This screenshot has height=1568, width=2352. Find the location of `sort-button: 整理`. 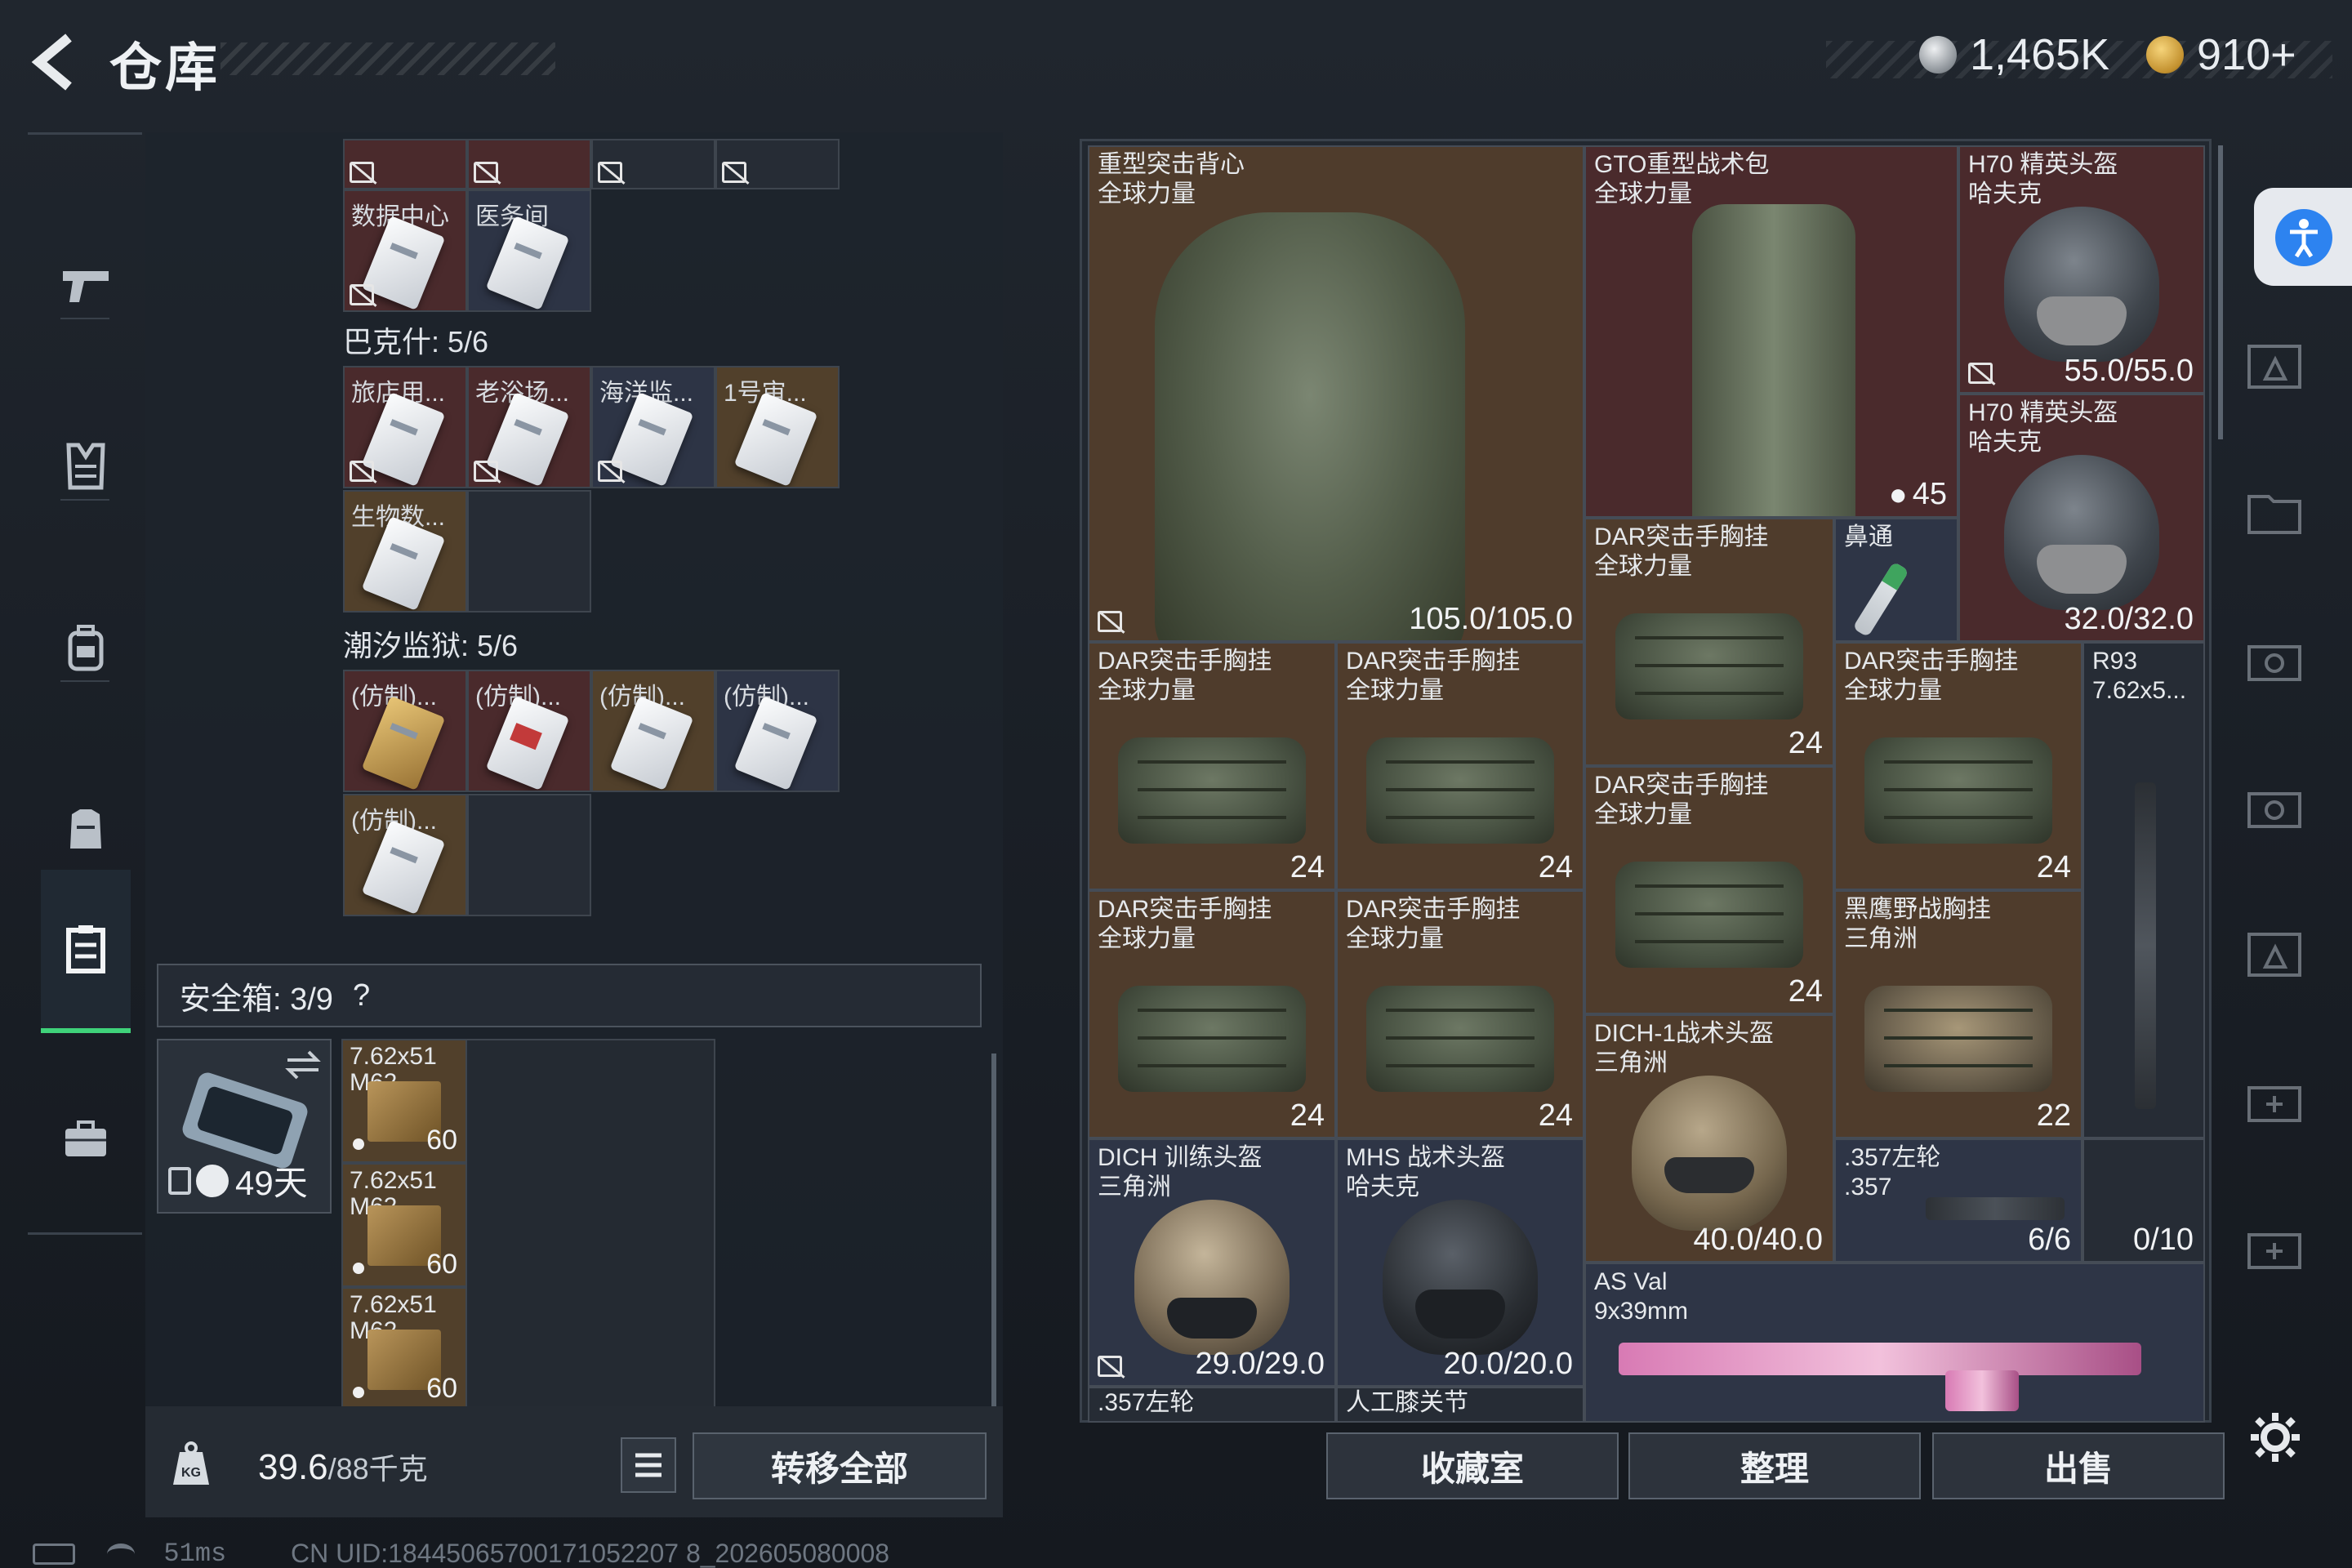

sort-button: 整理 is located at coordinates (1775, 1465).